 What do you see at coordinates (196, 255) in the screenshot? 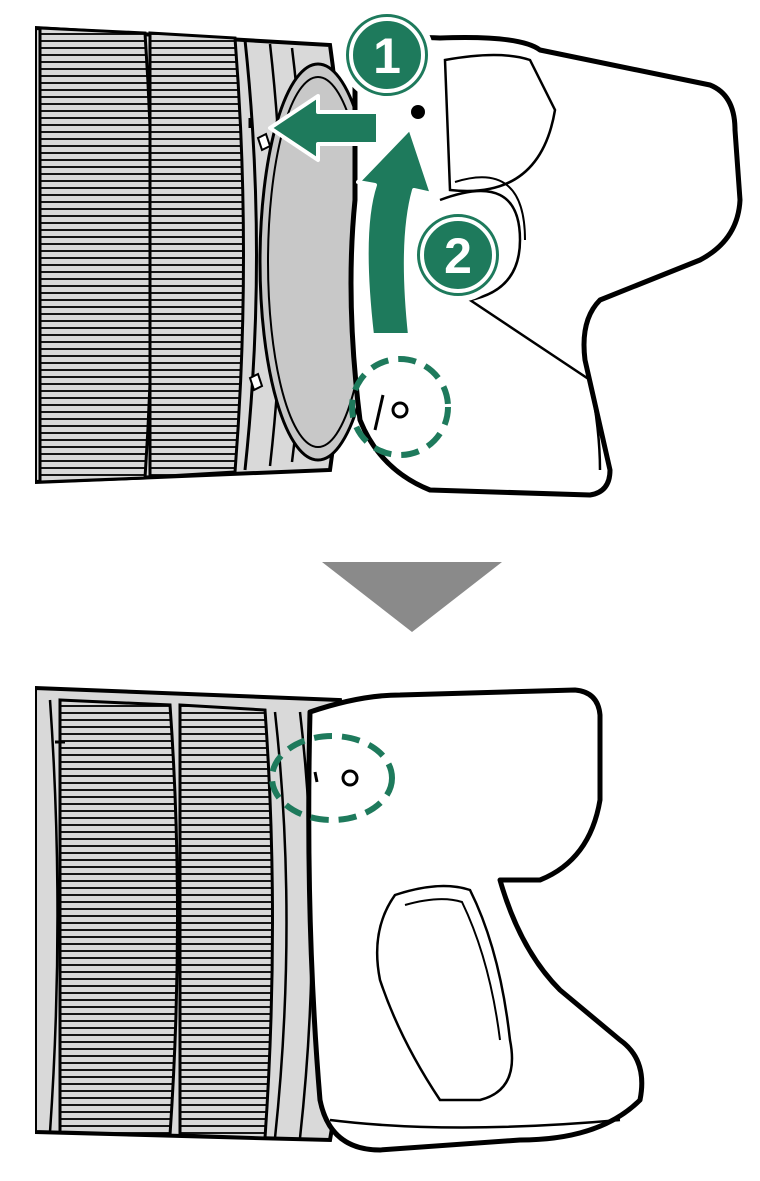
I see `focus-ring` at bounding box center [196, 255].